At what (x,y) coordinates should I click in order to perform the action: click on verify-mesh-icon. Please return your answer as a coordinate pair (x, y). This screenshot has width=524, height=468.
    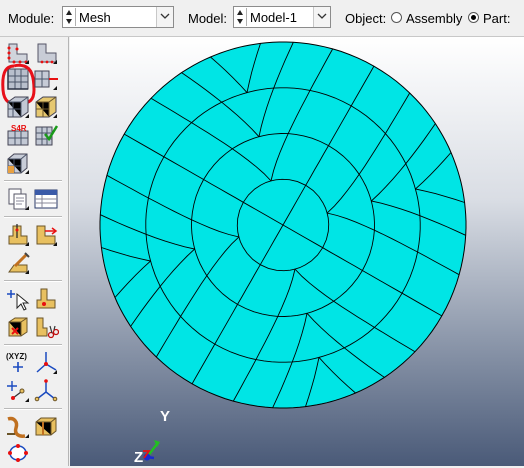
    Looking at the image, I should click on (47, 135).